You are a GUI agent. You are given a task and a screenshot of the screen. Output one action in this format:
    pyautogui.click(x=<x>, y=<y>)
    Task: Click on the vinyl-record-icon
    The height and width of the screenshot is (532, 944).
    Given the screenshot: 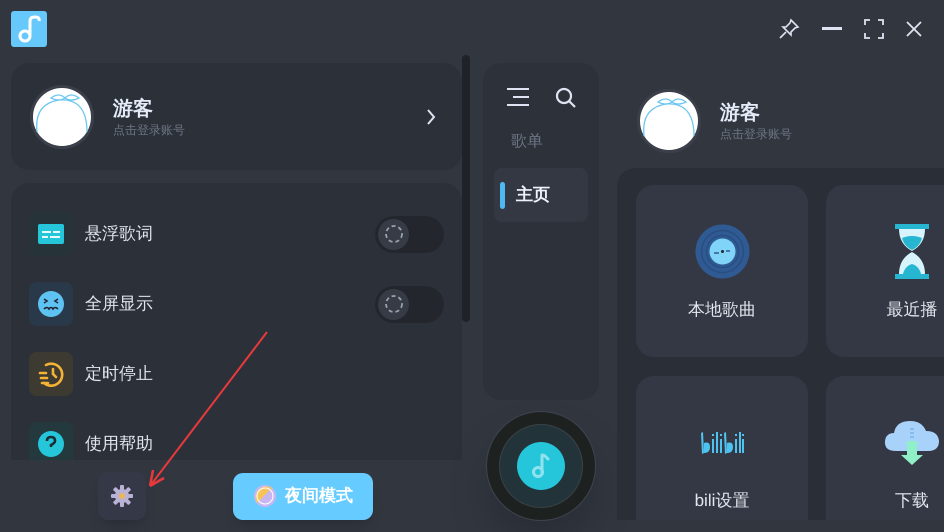 What is the action you would take?
    pyautogui.click(x=722, y=251)
    